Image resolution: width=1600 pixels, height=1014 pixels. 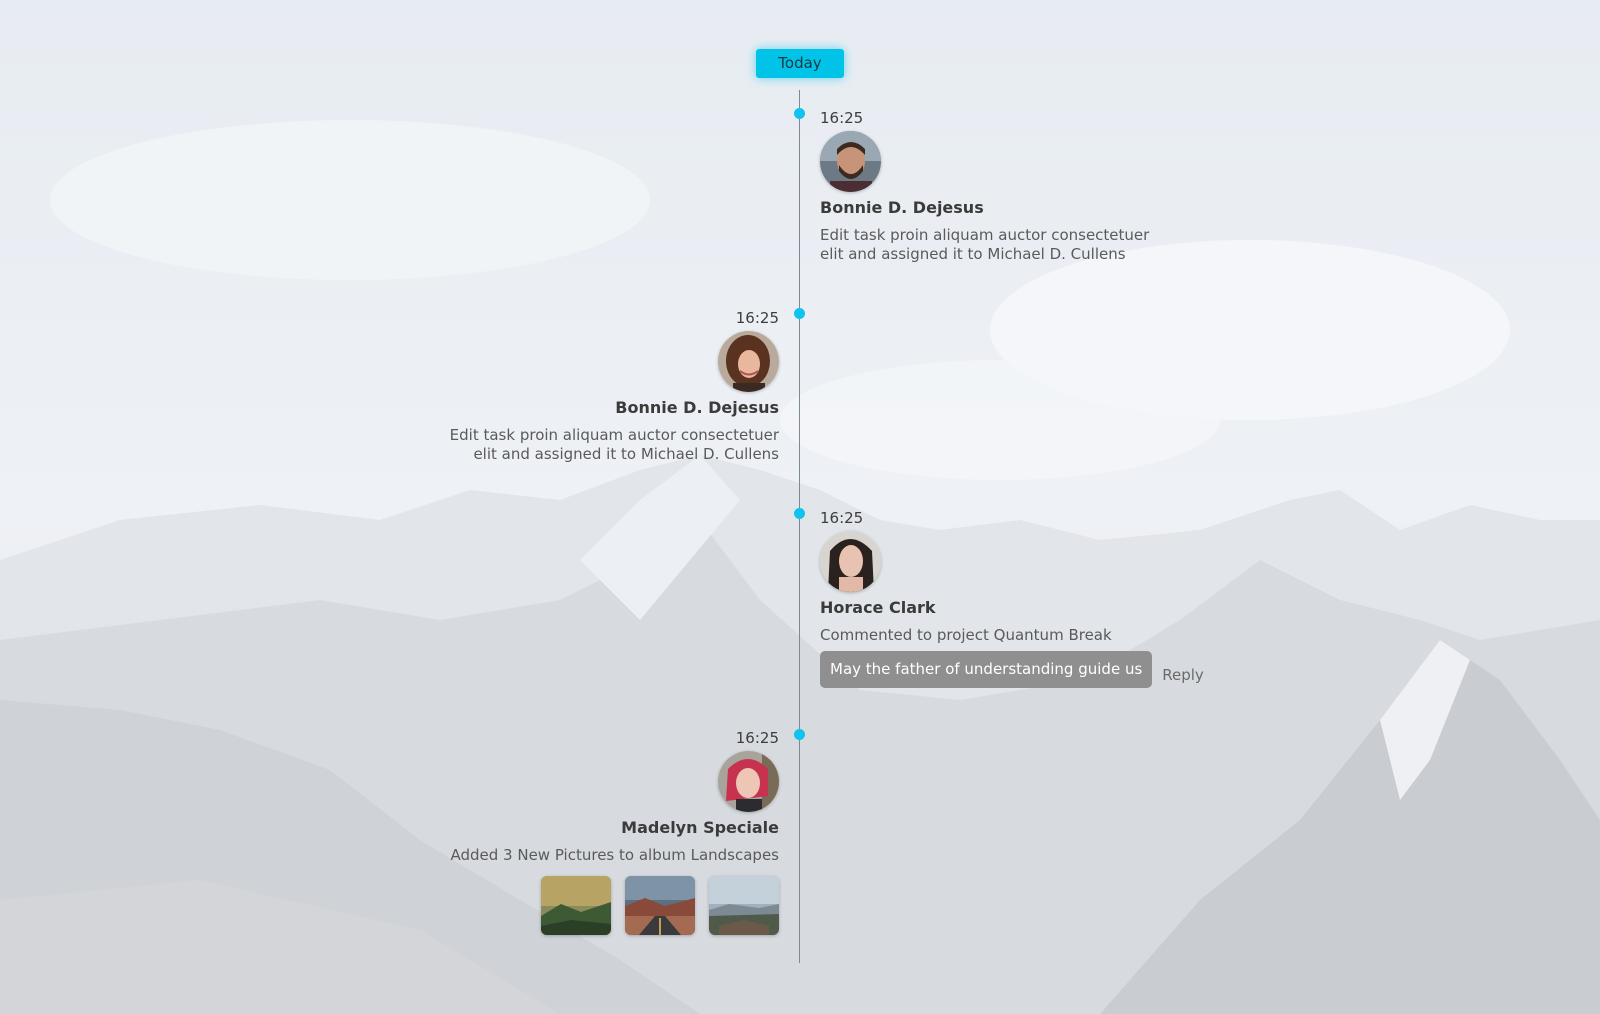 I want to click on reply-link: Reply, so click(x=1183, y=675).